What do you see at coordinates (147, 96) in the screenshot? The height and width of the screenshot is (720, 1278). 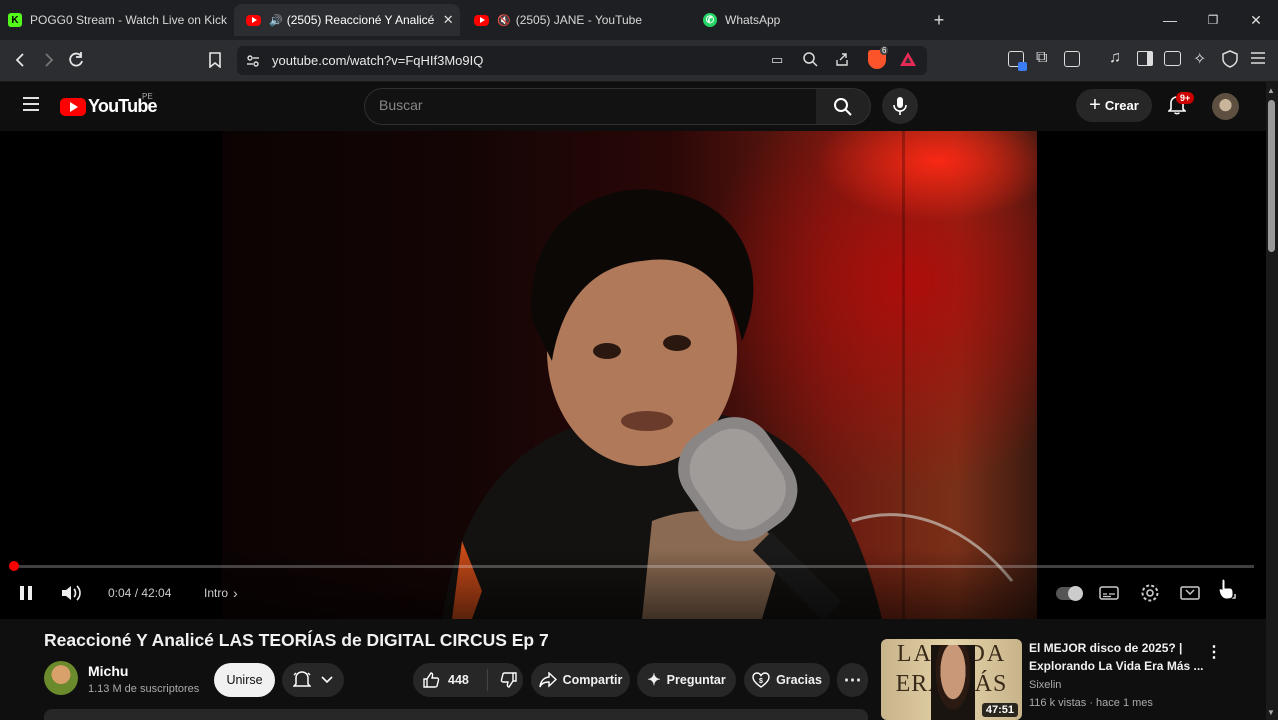 I see `region-code: PE` at bounding box center [147, 96].